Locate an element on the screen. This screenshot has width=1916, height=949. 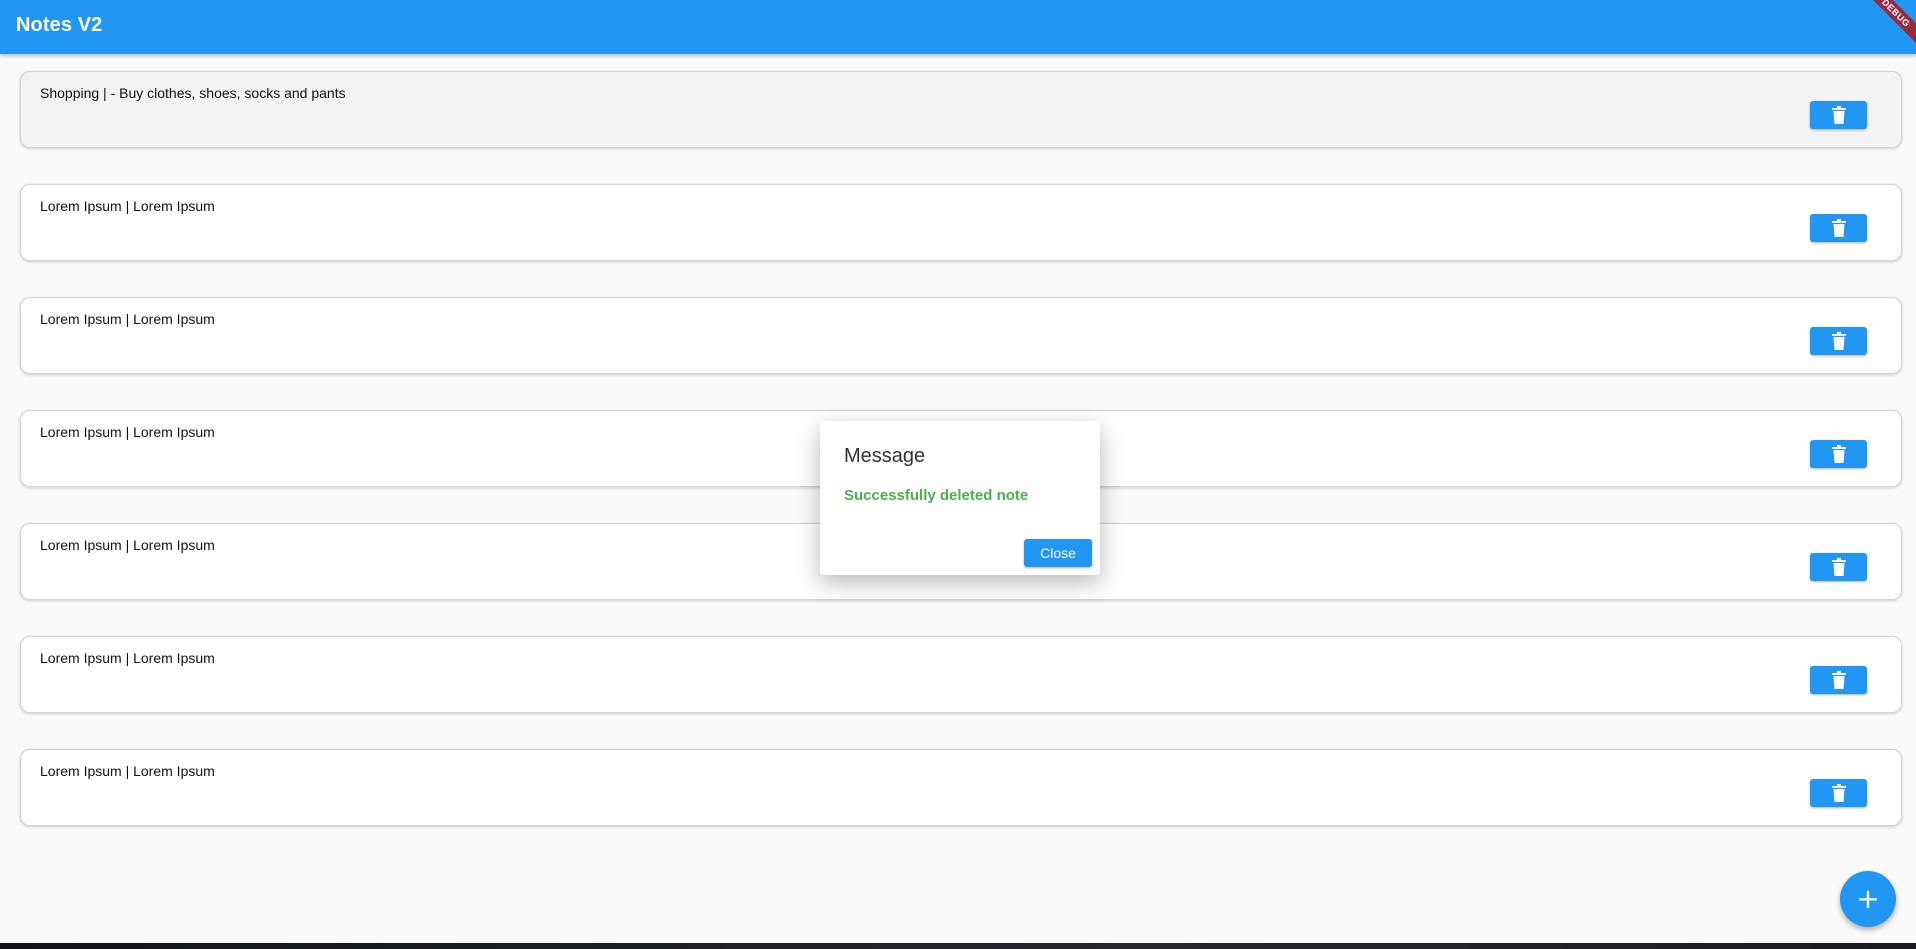
dialog-title: Message is located at coordinates (885, 456).